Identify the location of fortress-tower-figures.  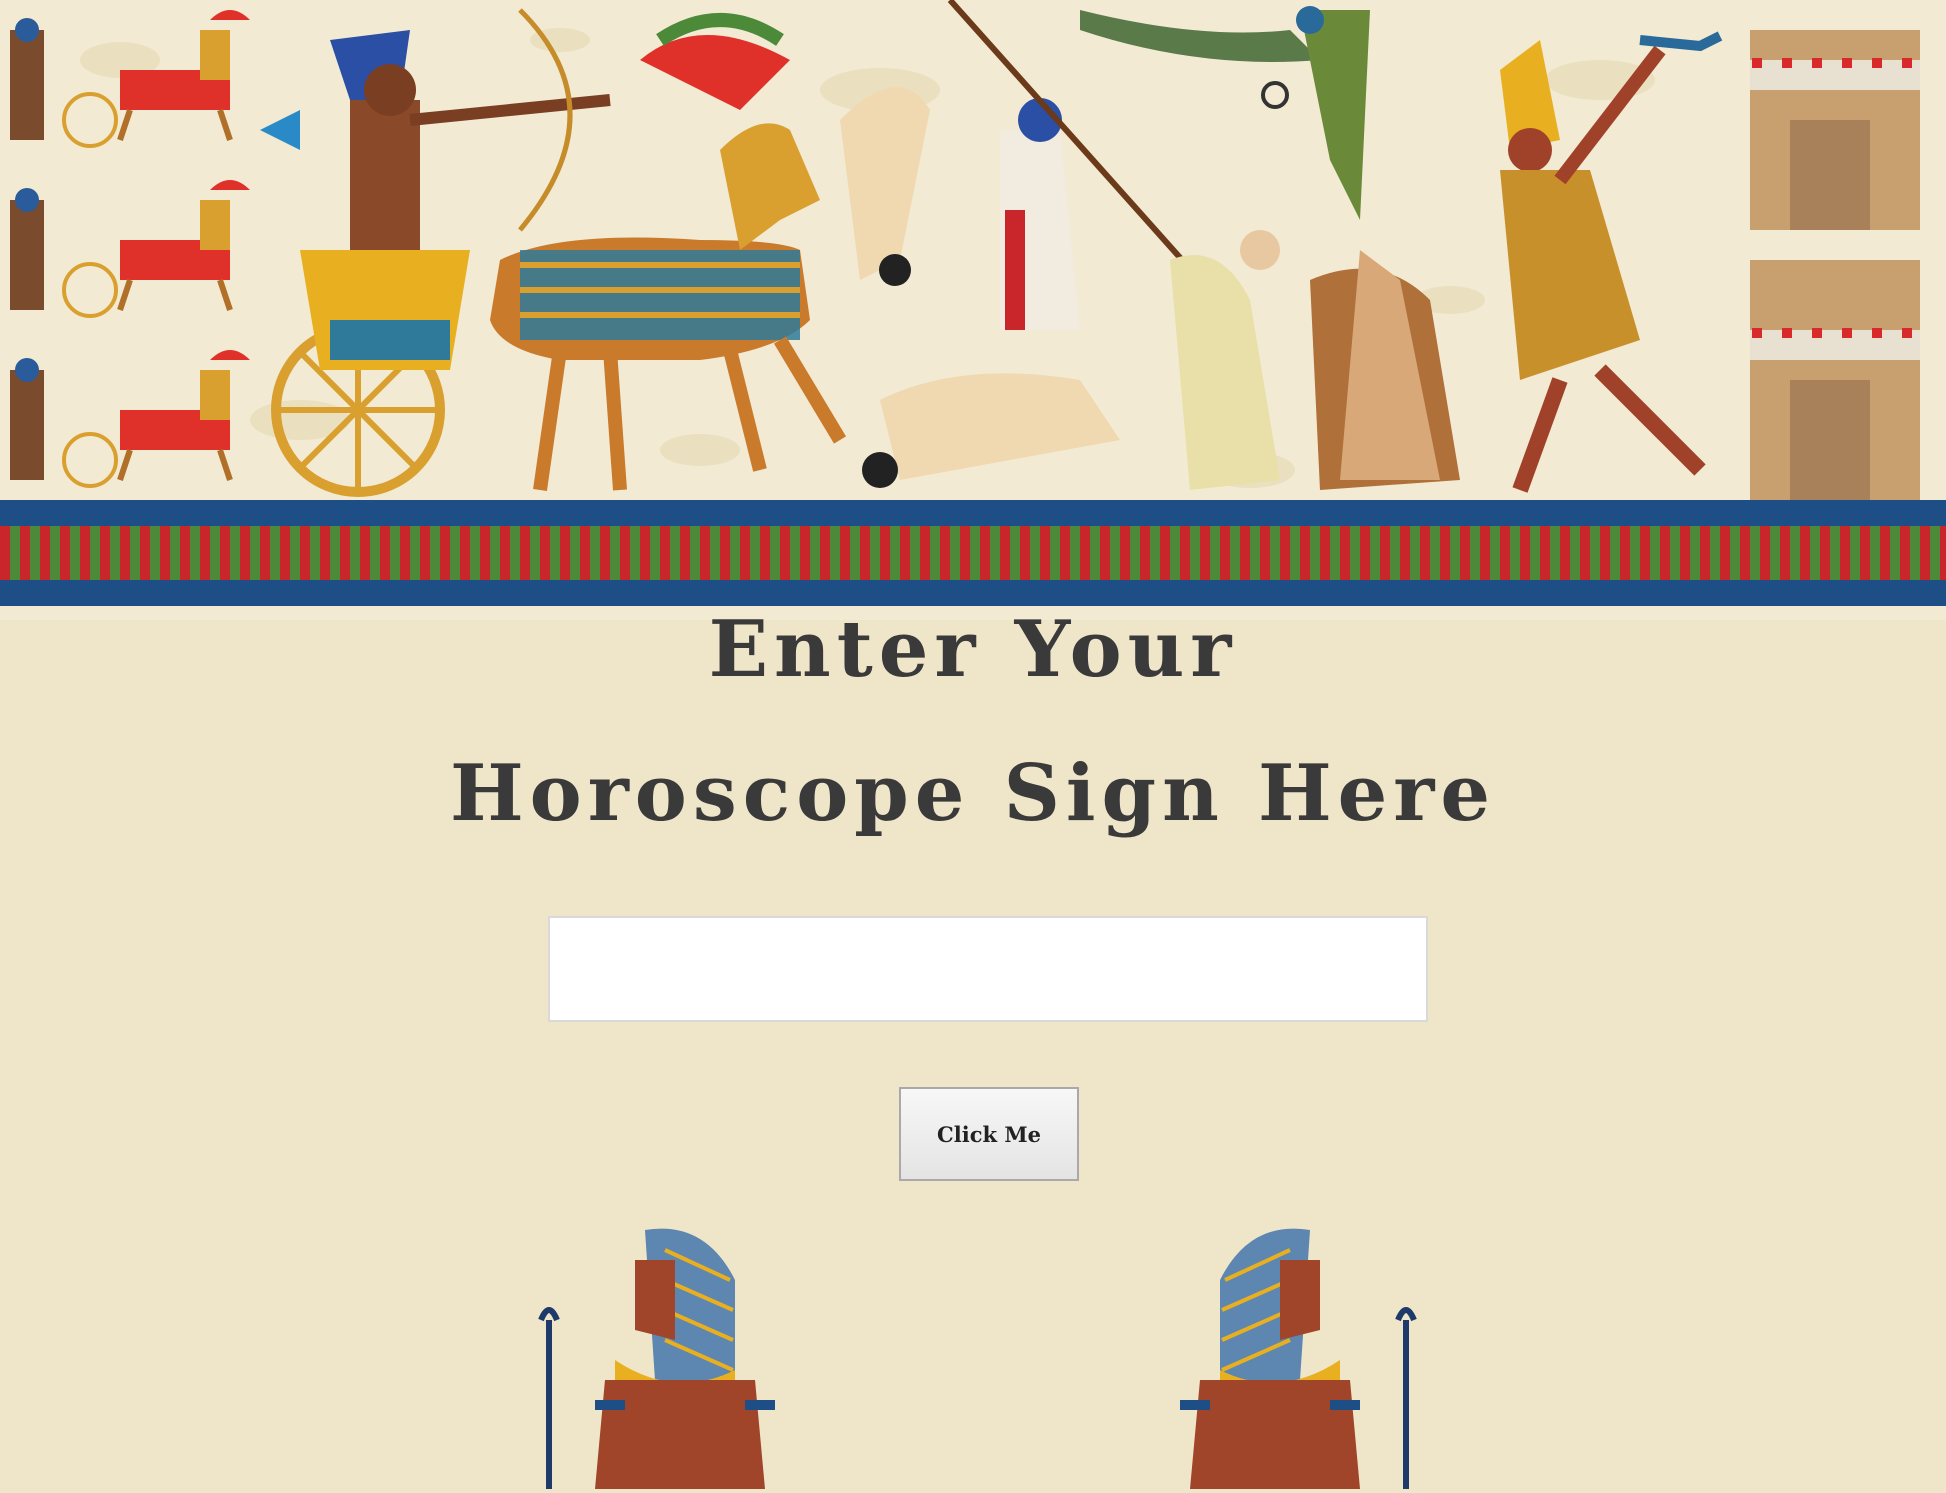
(1835, 265).